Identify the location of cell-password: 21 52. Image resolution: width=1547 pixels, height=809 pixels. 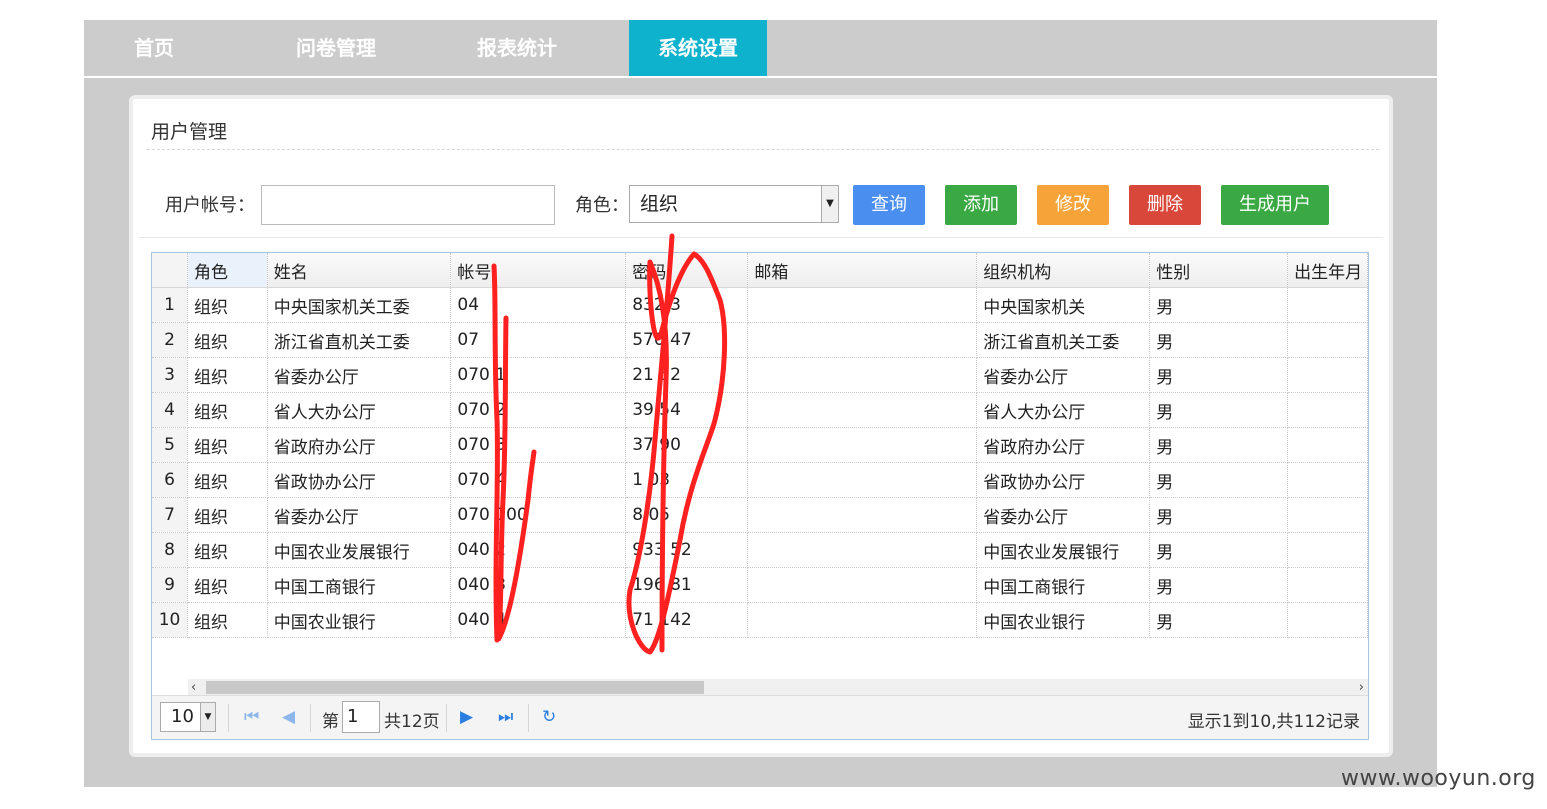
(687, 375).